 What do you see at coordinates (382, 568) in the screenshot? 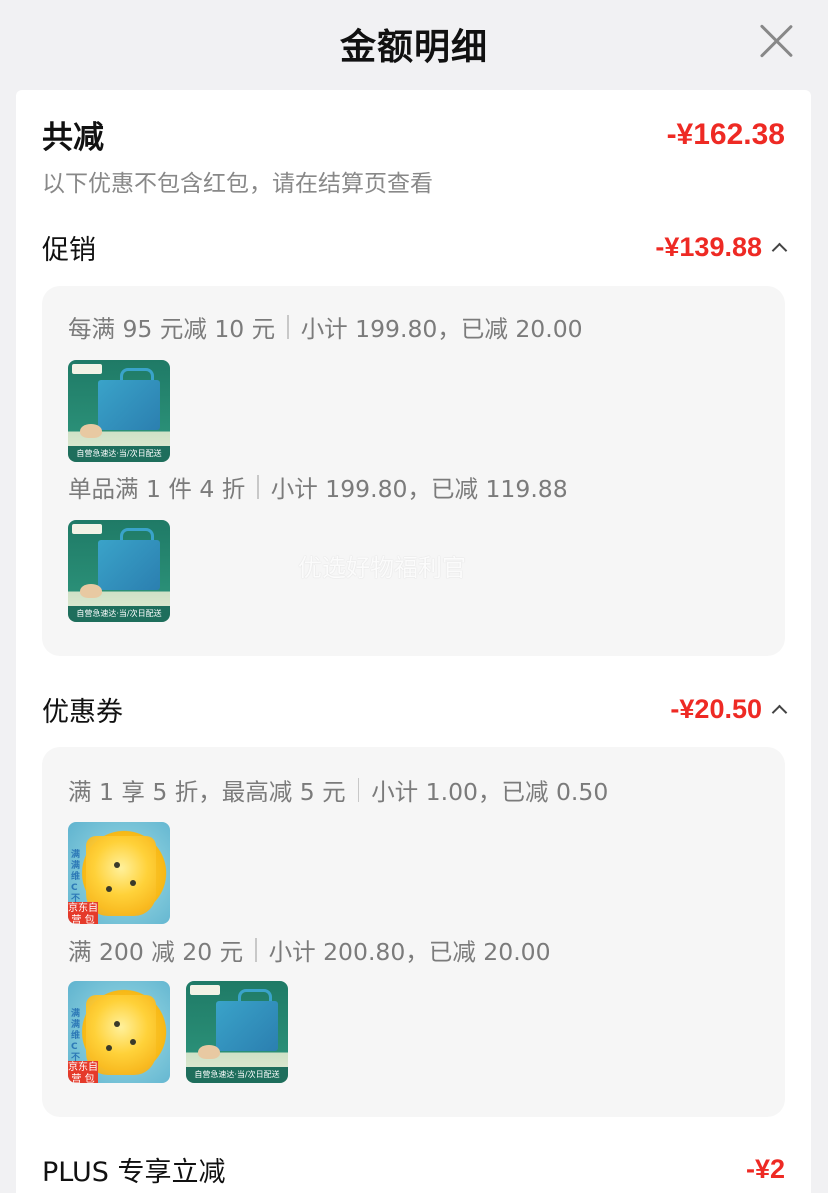
I see `watermark: 优选好物福利官` at bounding box center [382, 568].